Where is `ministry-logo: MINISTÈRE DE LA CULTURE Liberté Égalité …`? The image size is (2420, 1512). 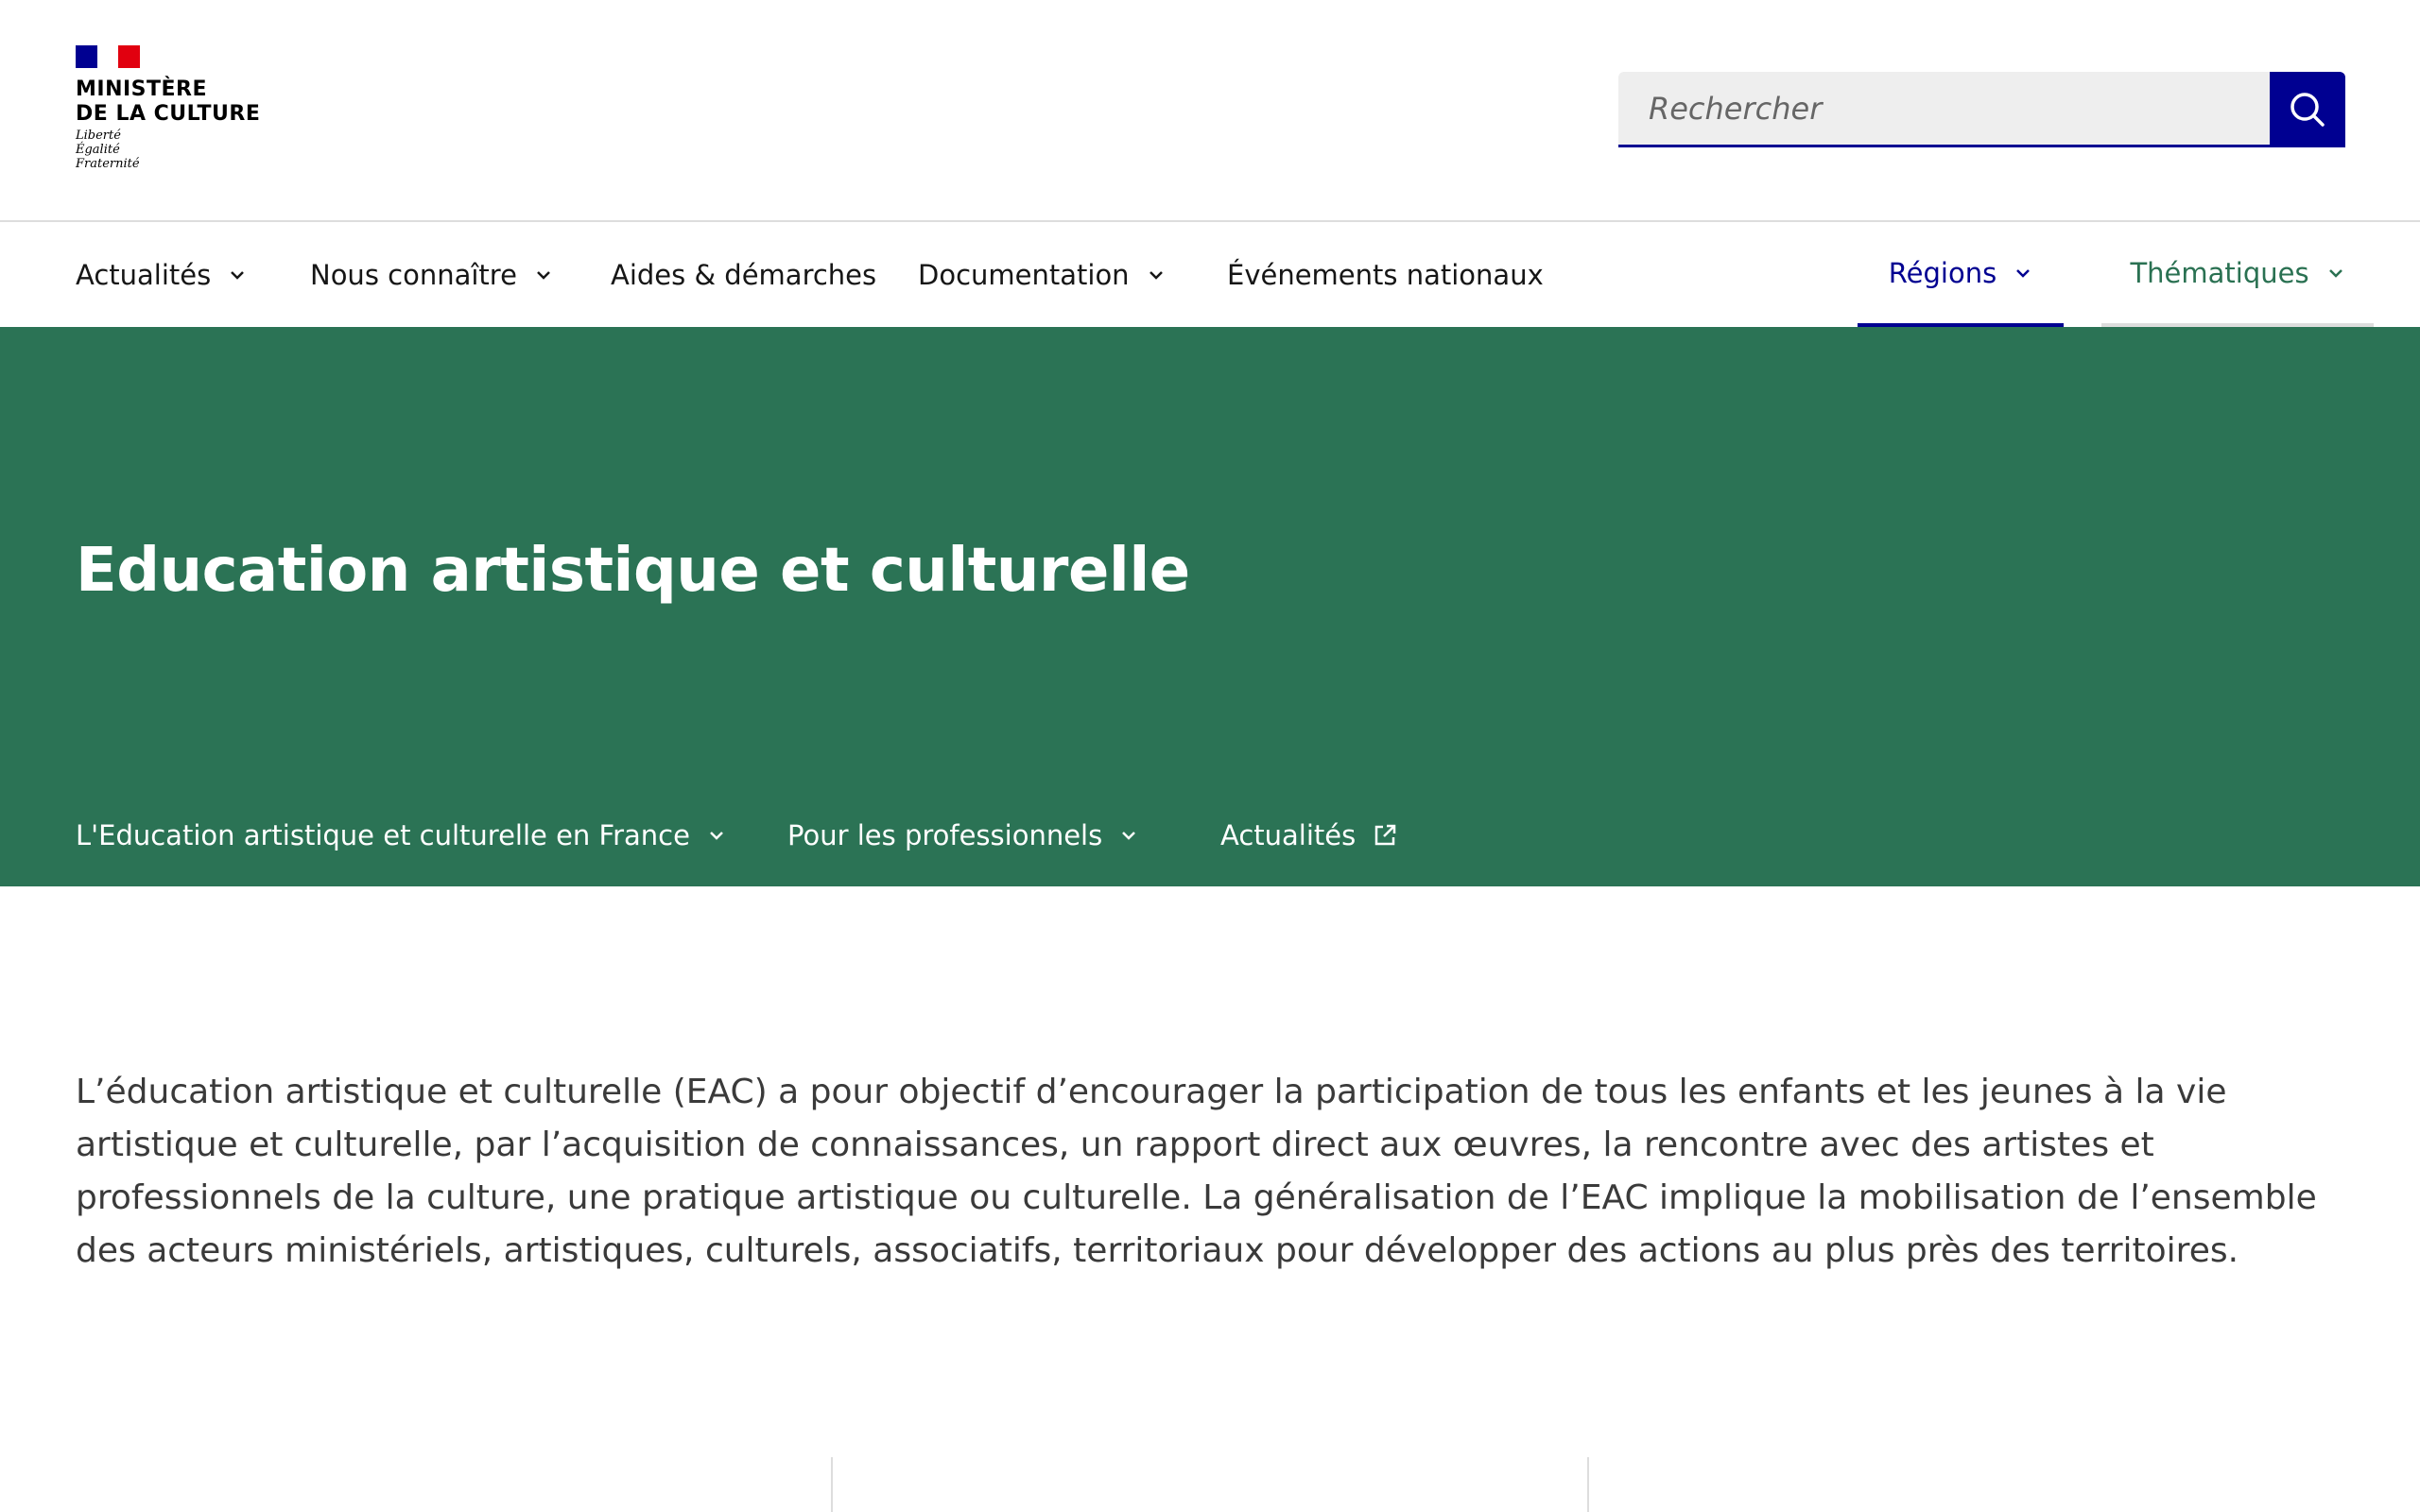
ministry-logo: MINISTÈRE DE LA CULTURE Liberté Égalité … is located at coordinates (180, 113).